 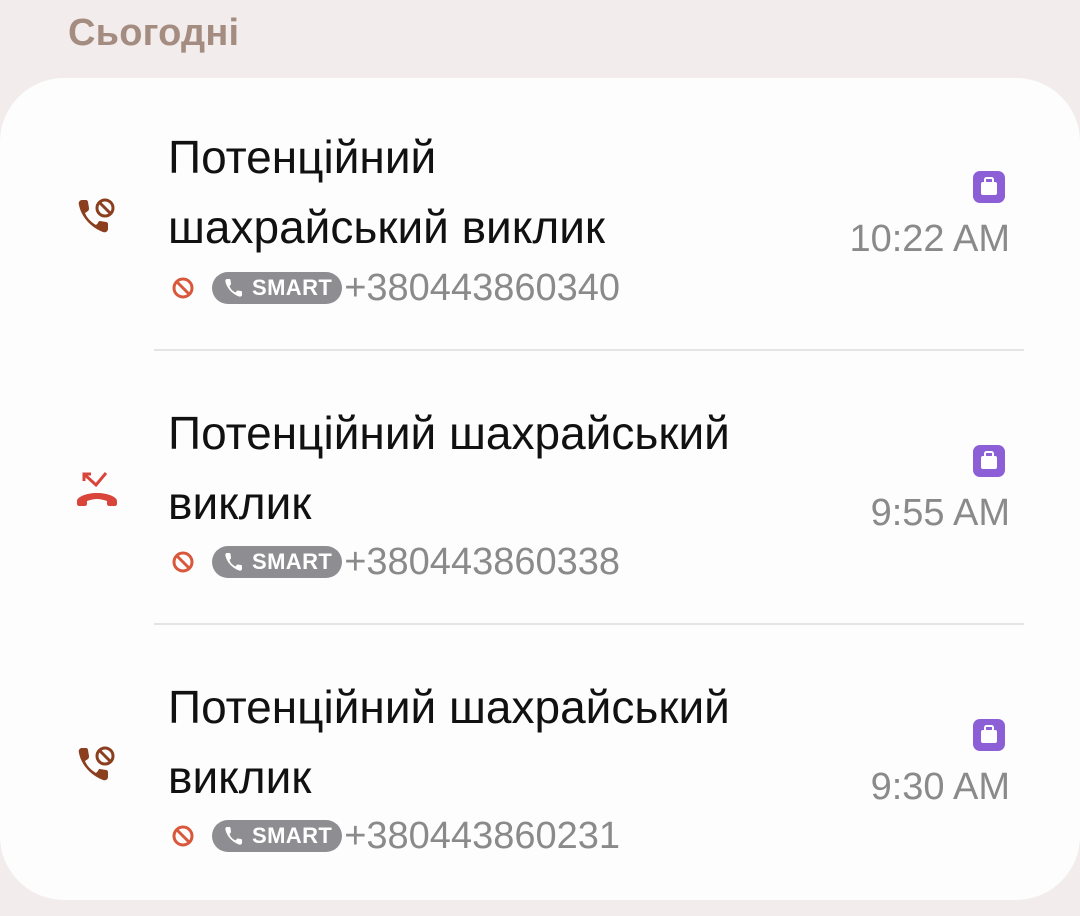 I want to click on call-time: 9:55 AM, so click(x=940, y=513).